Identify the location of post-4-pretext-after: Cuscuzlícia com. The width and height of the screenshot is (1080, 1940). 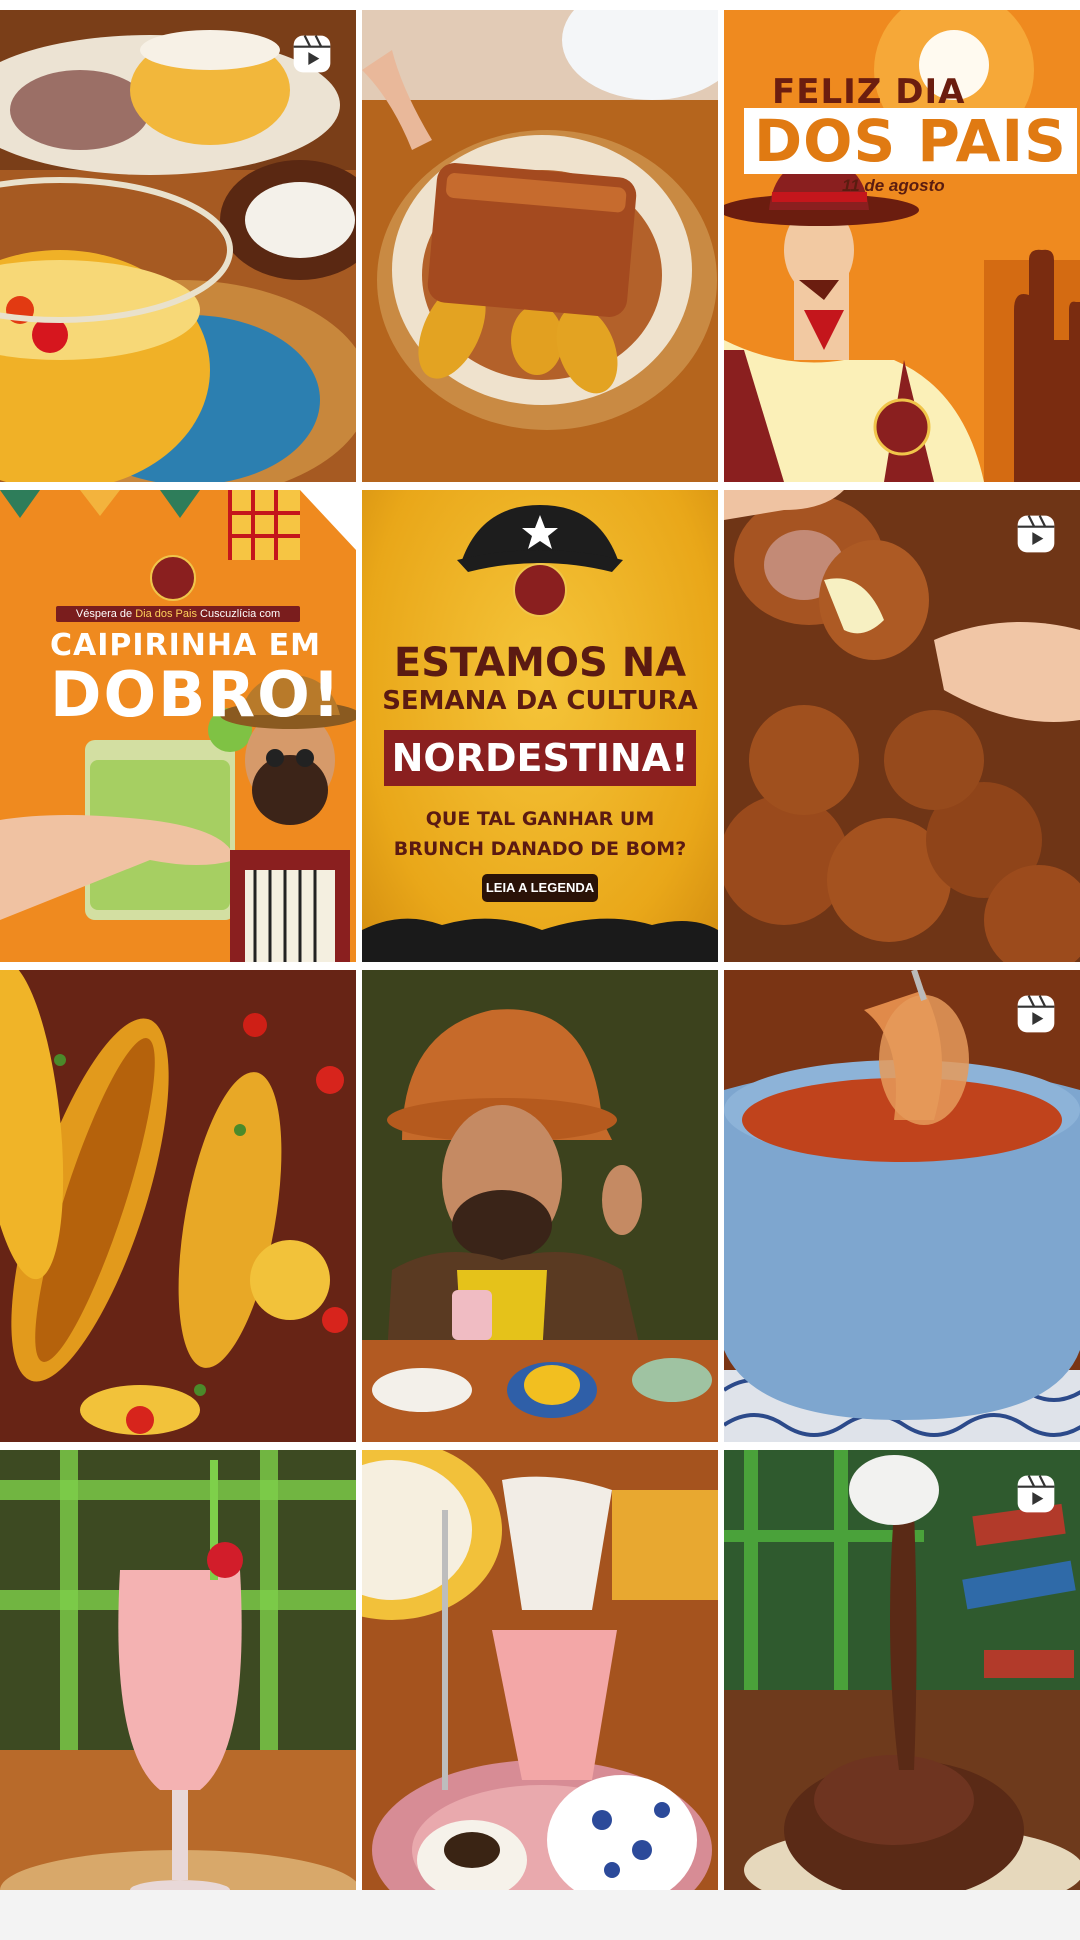
(238, 614).